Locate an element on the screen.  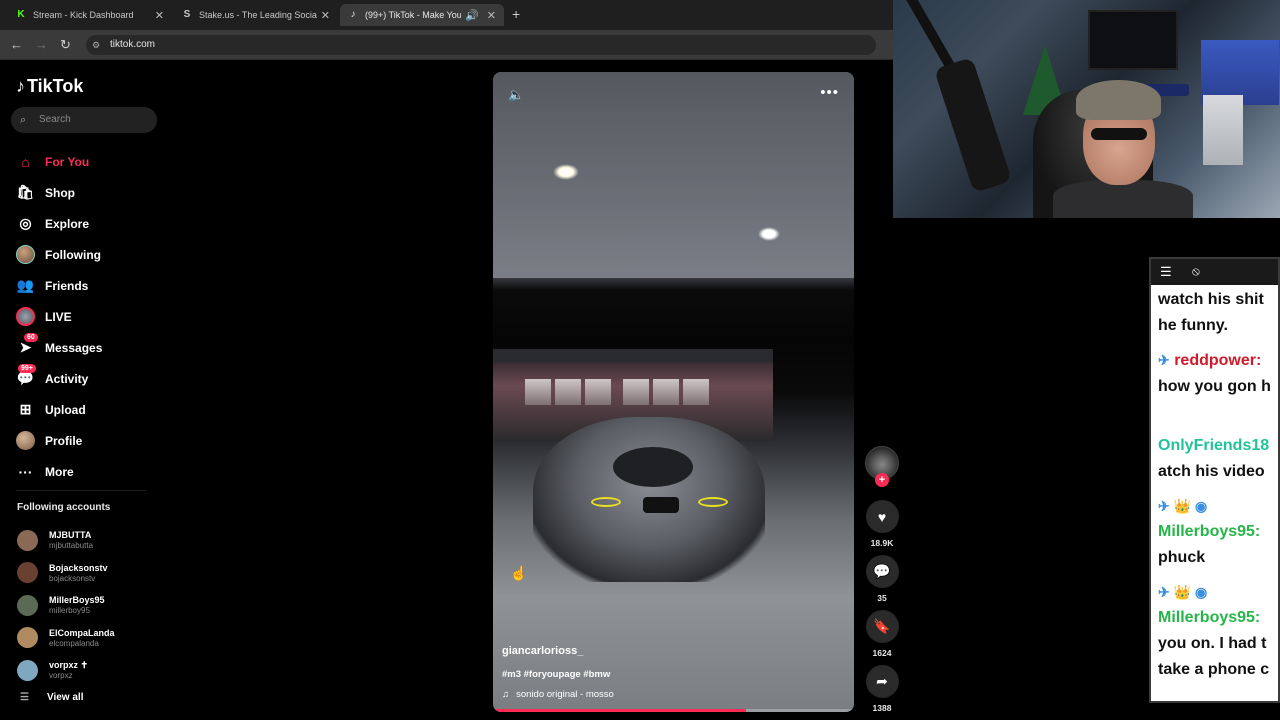
save-button: 🔖 1624 is located at coordinates (882, 634).